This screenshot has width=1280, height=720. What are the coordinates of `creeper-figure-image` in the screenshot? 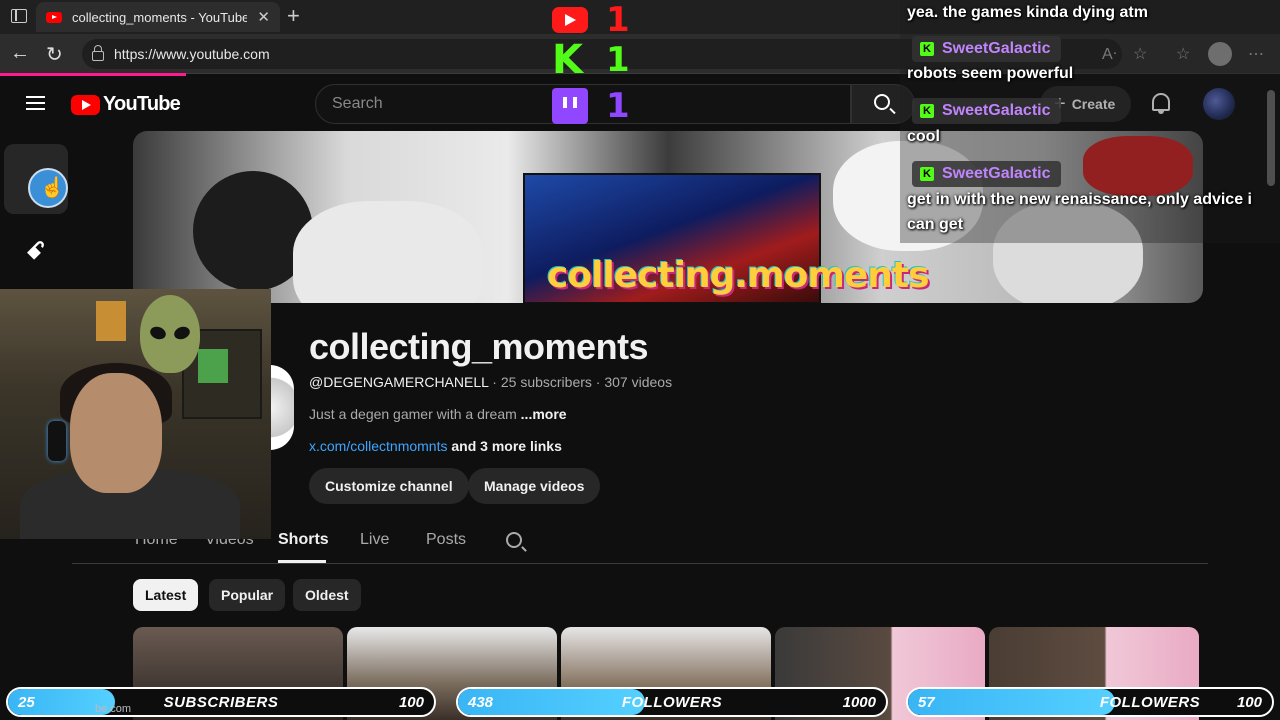 It's located at (213, 366).